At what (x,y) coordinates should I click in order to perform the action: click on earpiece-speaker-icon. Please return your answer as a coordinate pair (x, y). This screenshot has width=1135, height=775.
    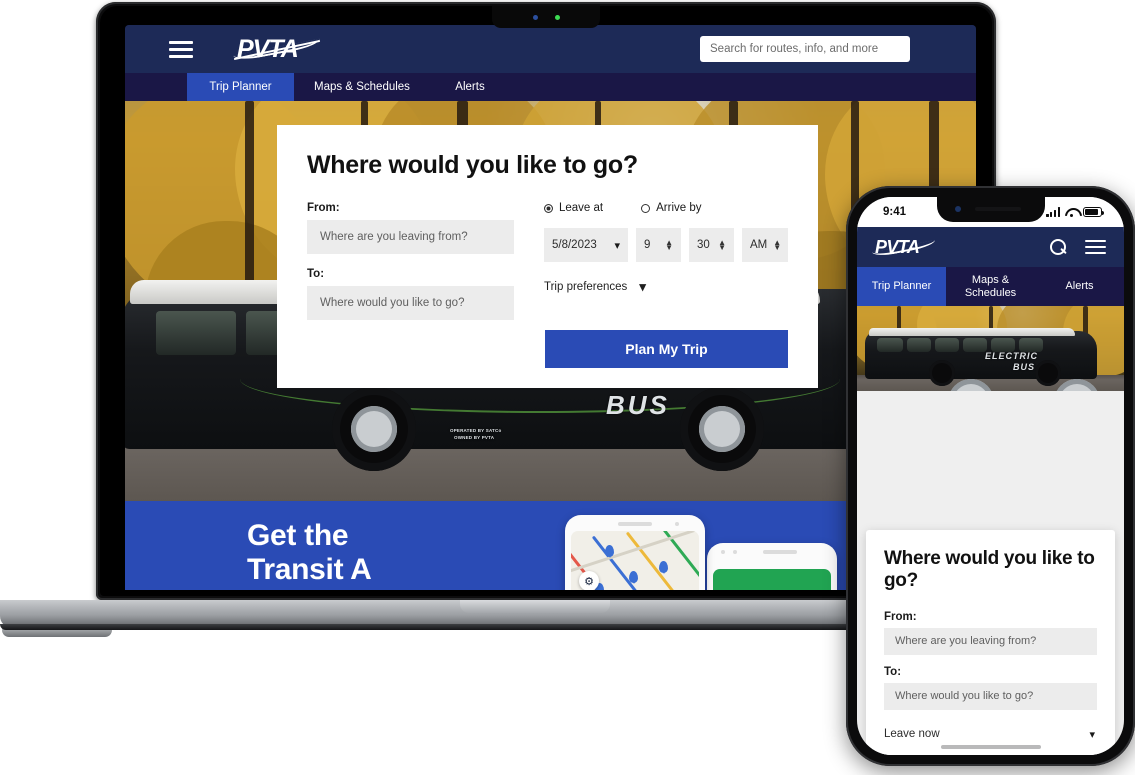
    Looking at the image, I should click on (997, 208).